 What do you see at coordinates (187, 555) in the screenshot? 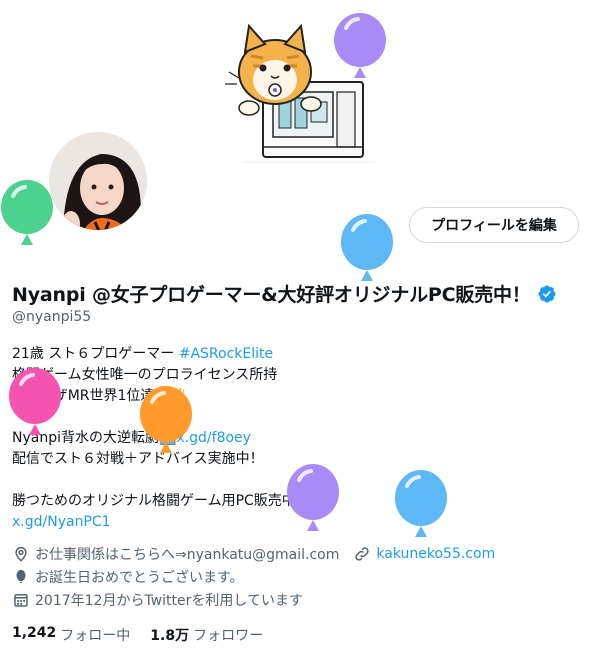
I see `location-text: お仕事関係はこちらへ⇒nyankatu@gmail.com` at bounding box center [187, 555].